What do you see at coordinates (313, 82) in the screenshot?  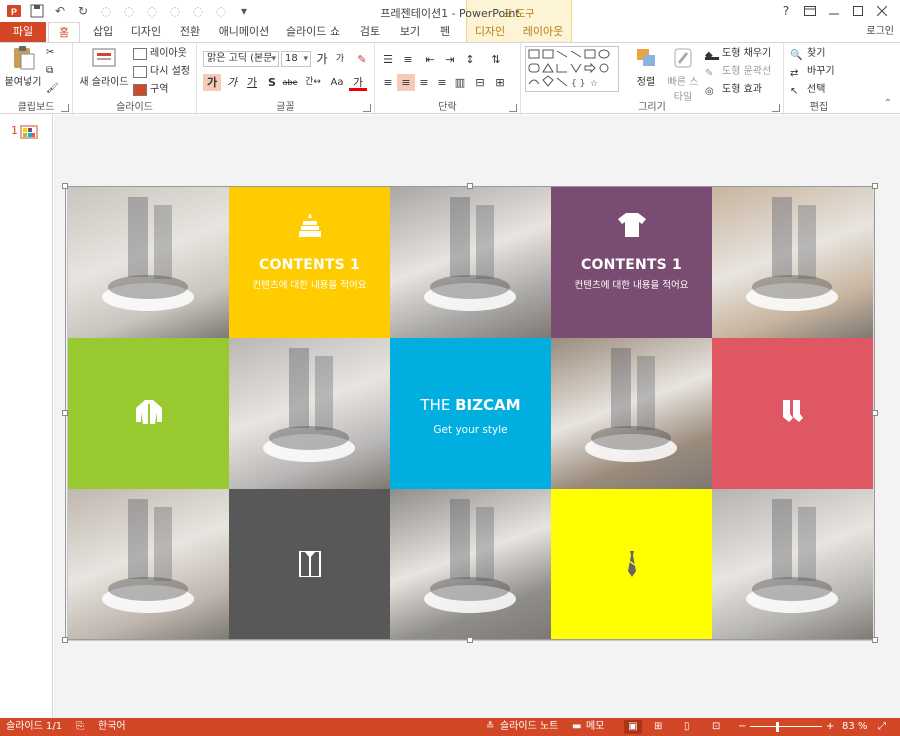 I see `char-spacing-button: 간↔` at bounding box center [313, 82].